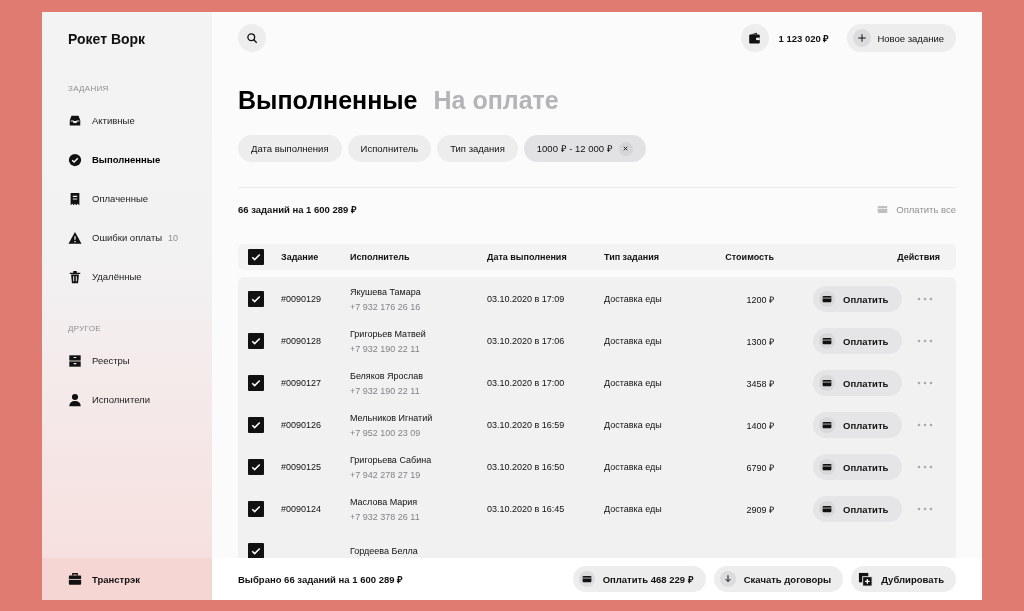 Image resolution: width=1024 pixels, height=611 pixels. I want to click on app-logo: Рокет Ворк, so click(107, 39).